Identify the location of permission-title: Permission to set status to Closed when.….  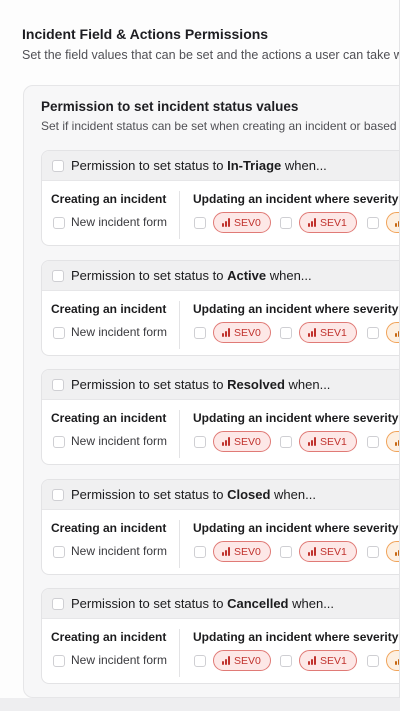
(193, 494).